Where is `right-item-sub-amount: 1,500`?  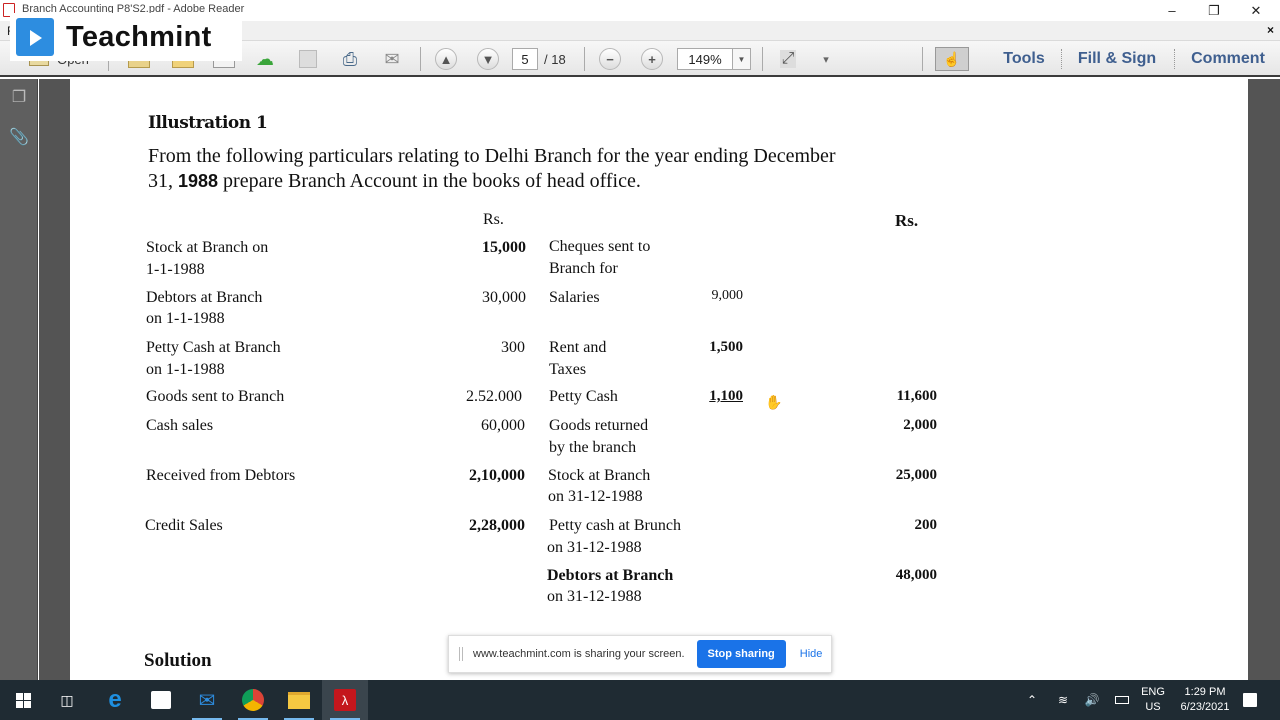
right-item-sub-amount: 1,500 is located at coordinates (726, 347).